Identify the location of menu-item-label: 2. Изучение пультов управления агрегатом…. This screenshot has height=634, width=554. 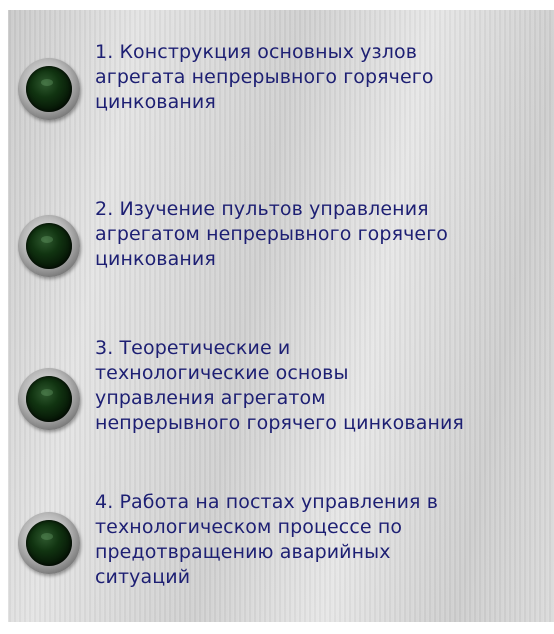
(324, 234).